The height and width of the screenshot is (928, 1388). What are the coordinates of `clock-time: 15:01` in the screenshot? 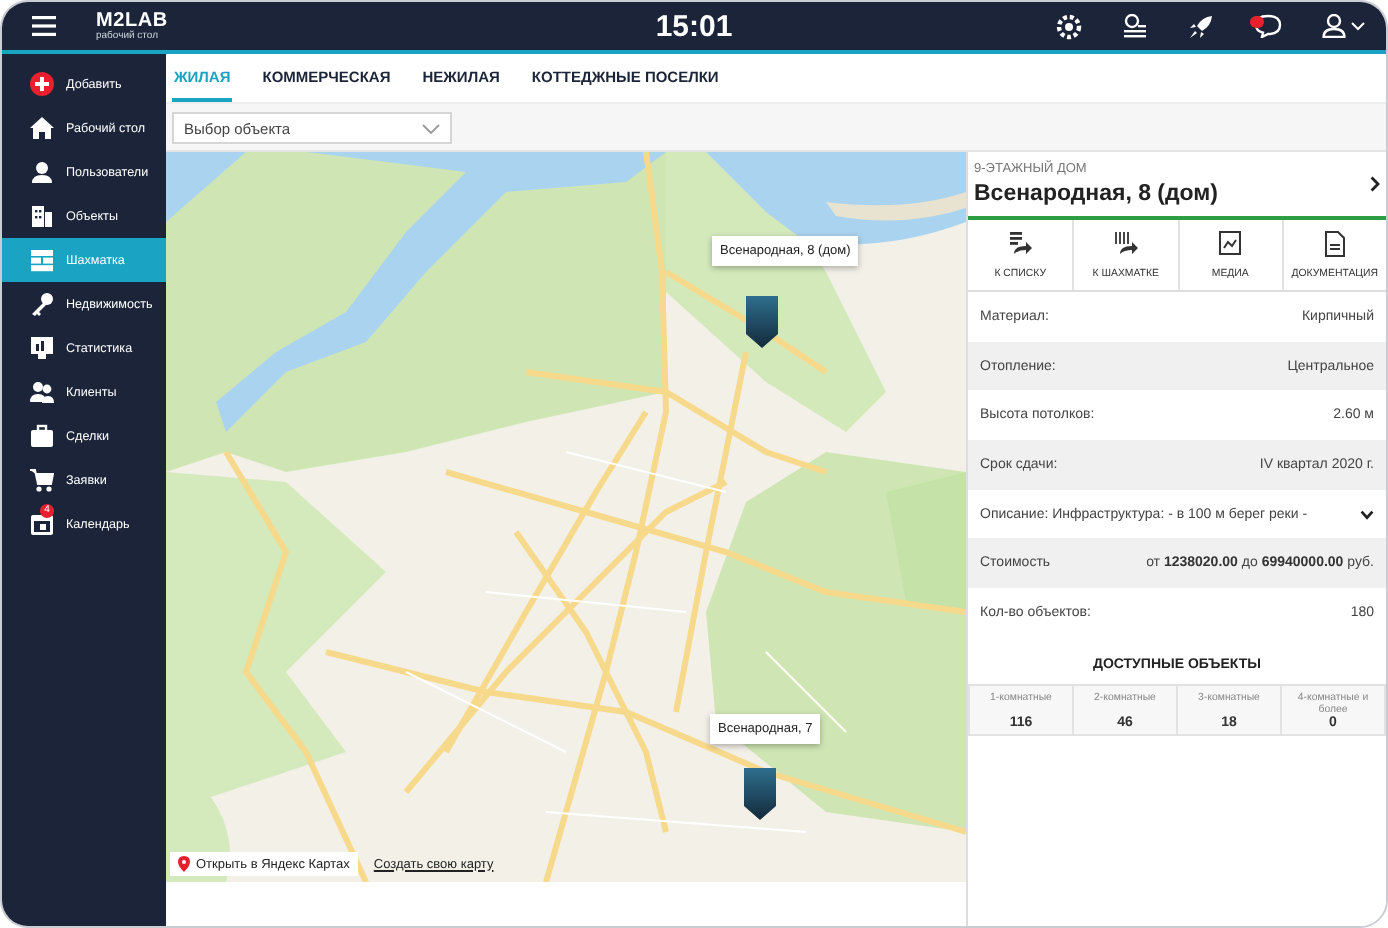 It's located at (694, 26).